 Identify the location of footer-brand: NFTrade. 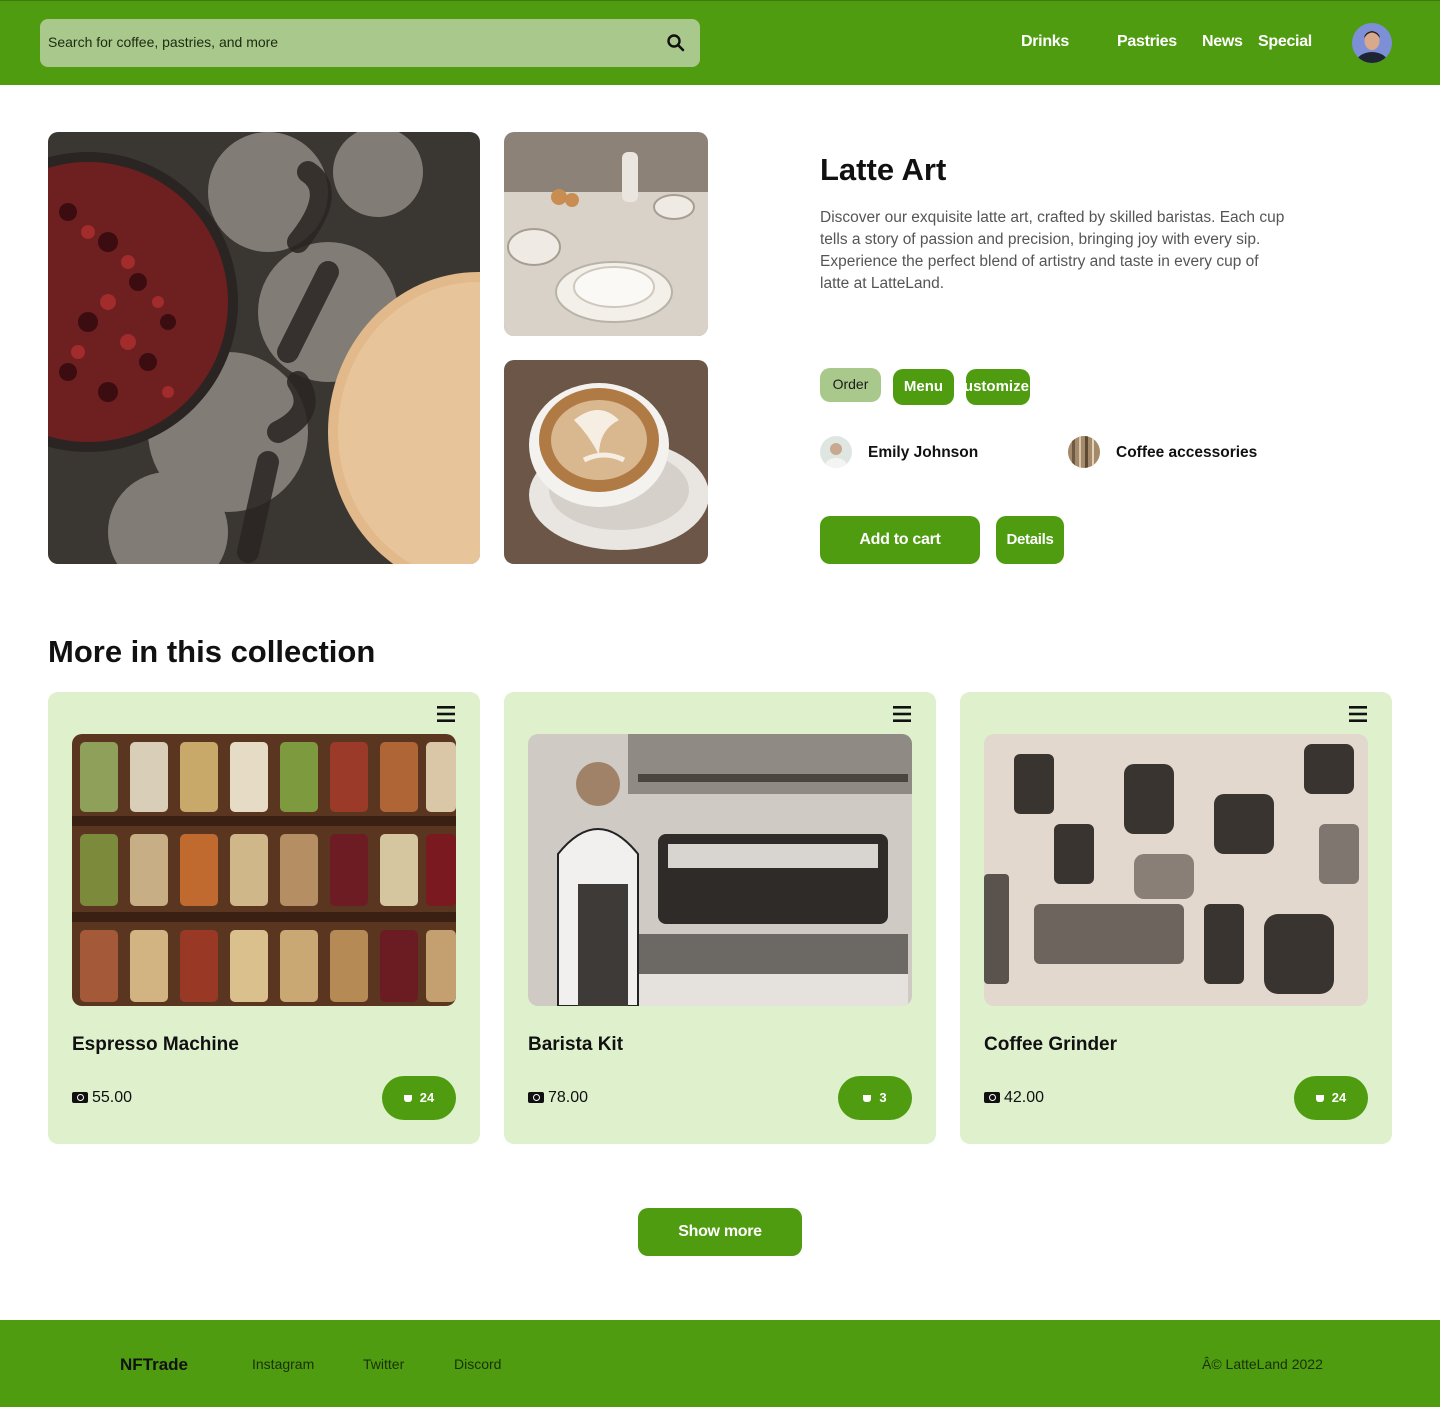
(154, 1365).